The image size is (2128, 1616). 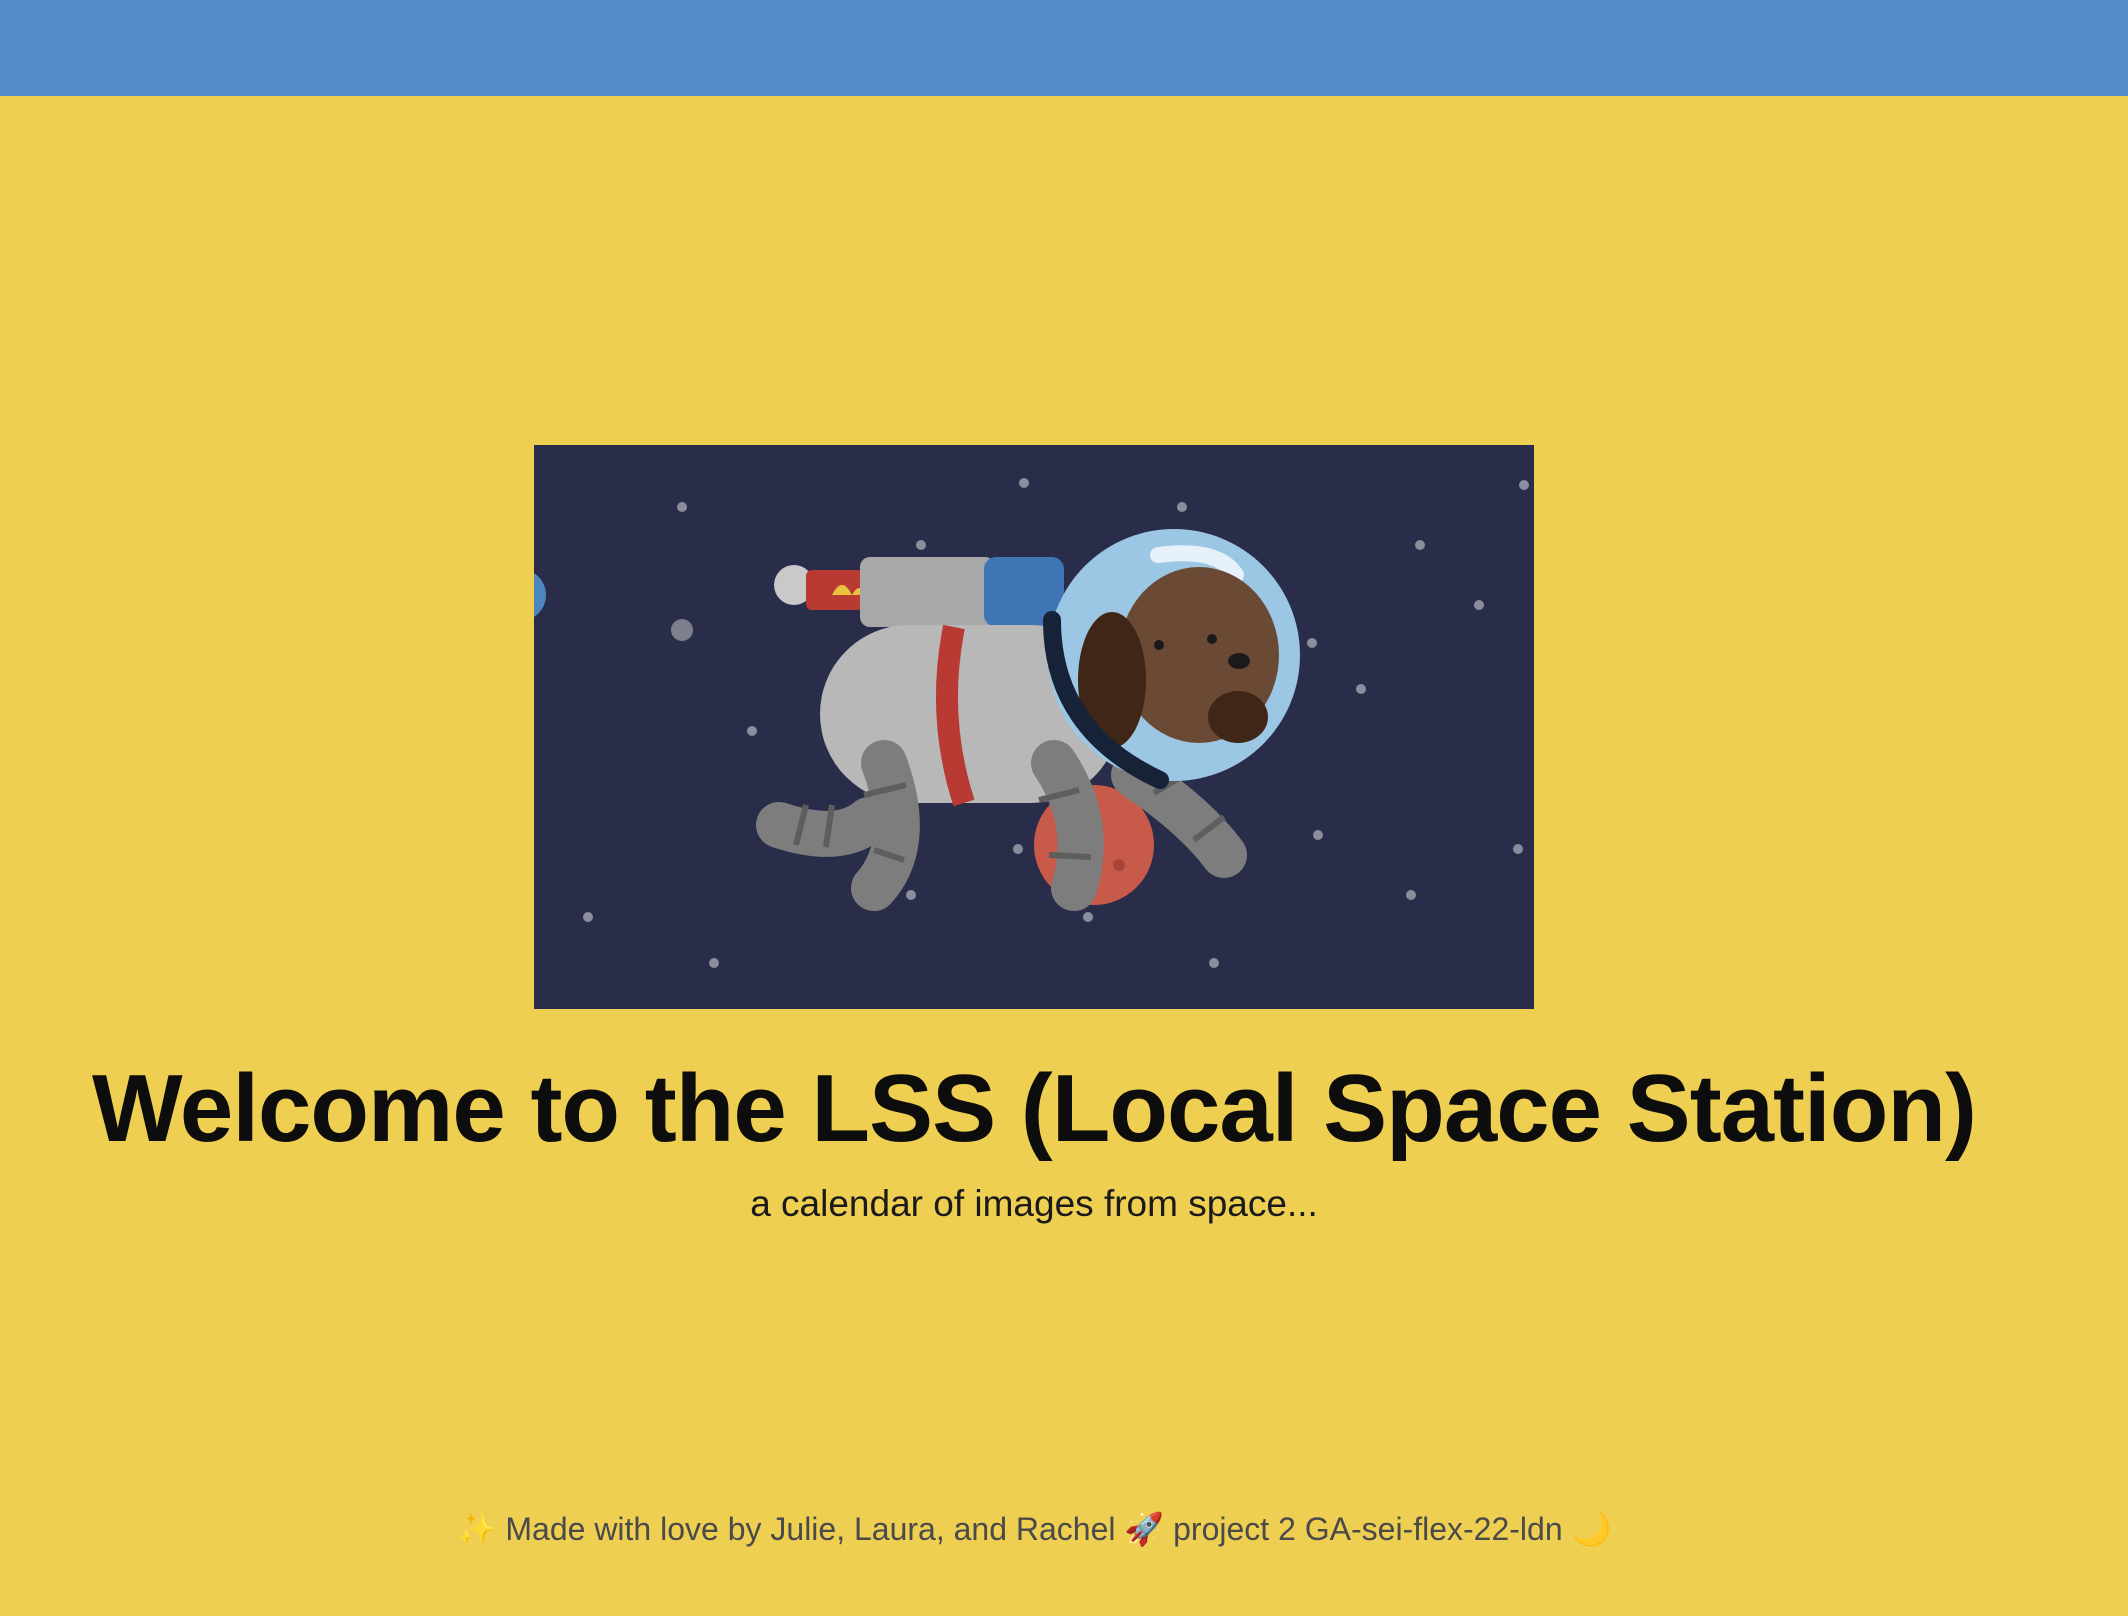 I want to click on sparkle-icon: ✨, so click(x=476, y=1529).